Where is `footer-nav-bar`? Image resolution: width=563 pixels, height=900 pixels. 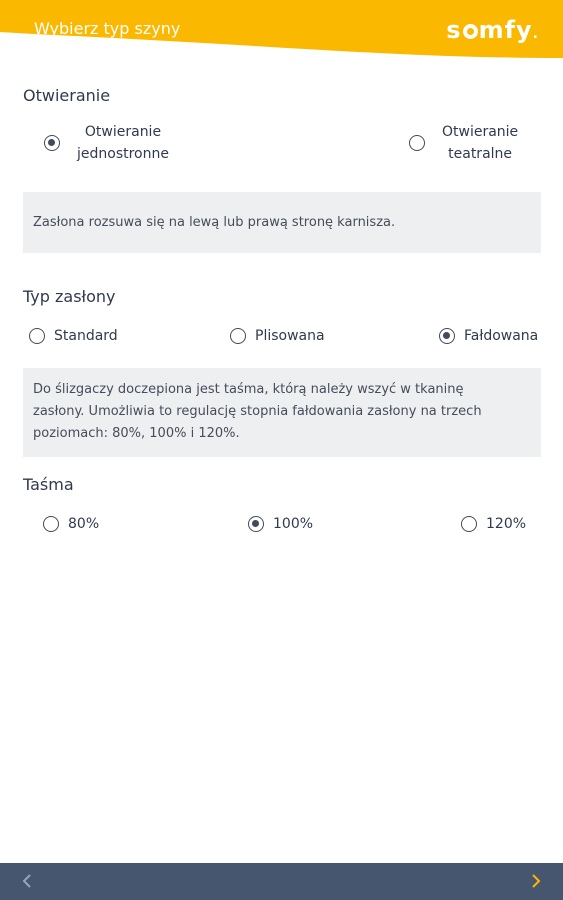
footer-nav-bar is located at coordinates (281, 881).